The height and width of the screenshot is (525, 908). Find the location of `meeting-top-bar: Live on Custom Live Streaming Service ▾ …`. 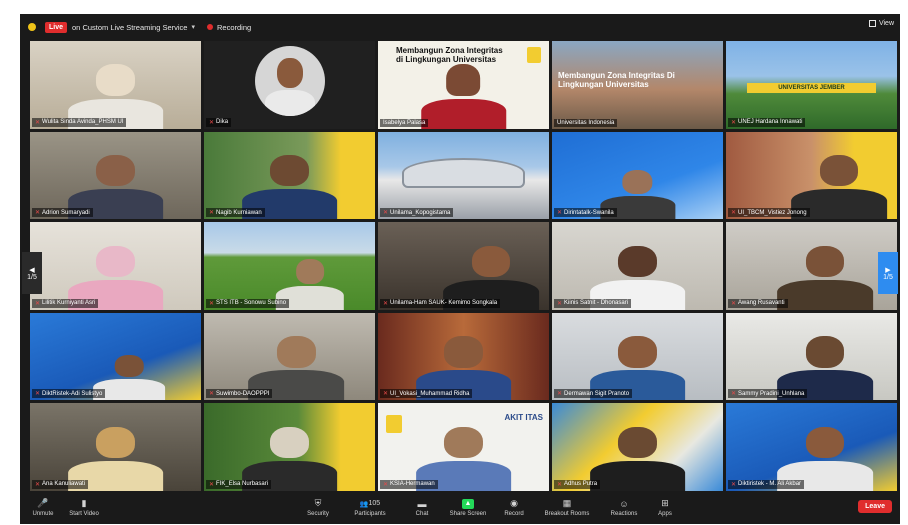

meeting-top-bar: Live on Custom Live Streaming Service ▾ … is located at coordinates (460, 27).